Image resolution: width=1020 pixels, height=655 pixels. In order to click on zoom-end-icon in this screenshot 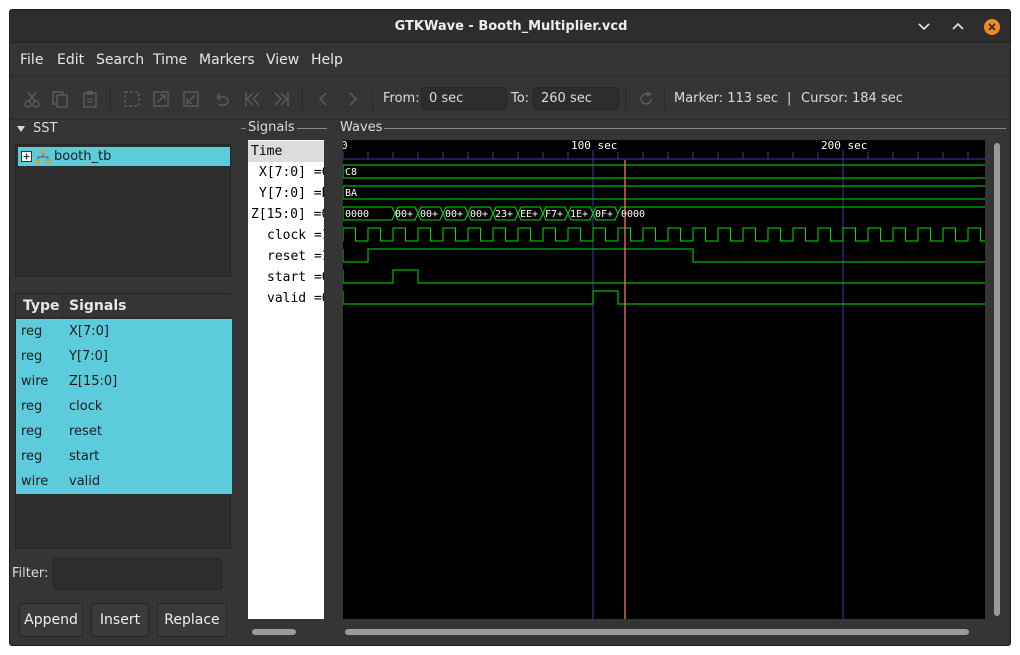, I will do `click(282, 99)`.